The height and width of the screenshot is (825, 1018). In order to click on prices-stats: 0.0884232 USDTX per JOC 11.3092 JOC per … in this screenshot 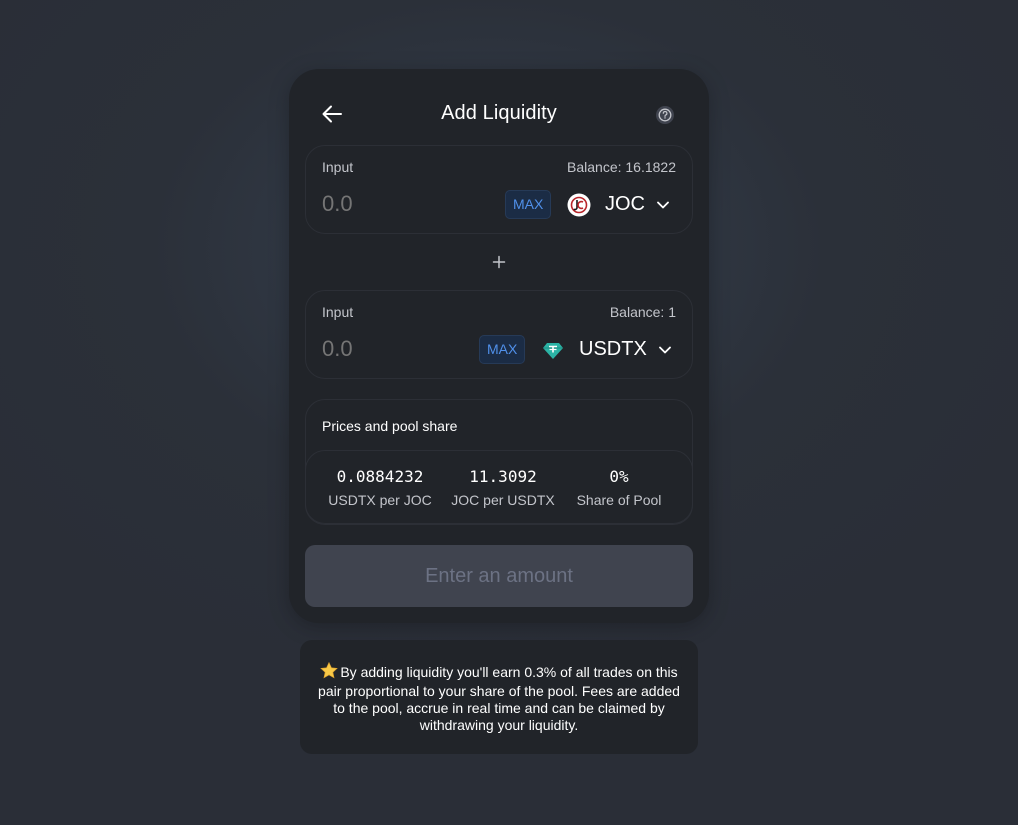, I will do `click(499, 487)`.